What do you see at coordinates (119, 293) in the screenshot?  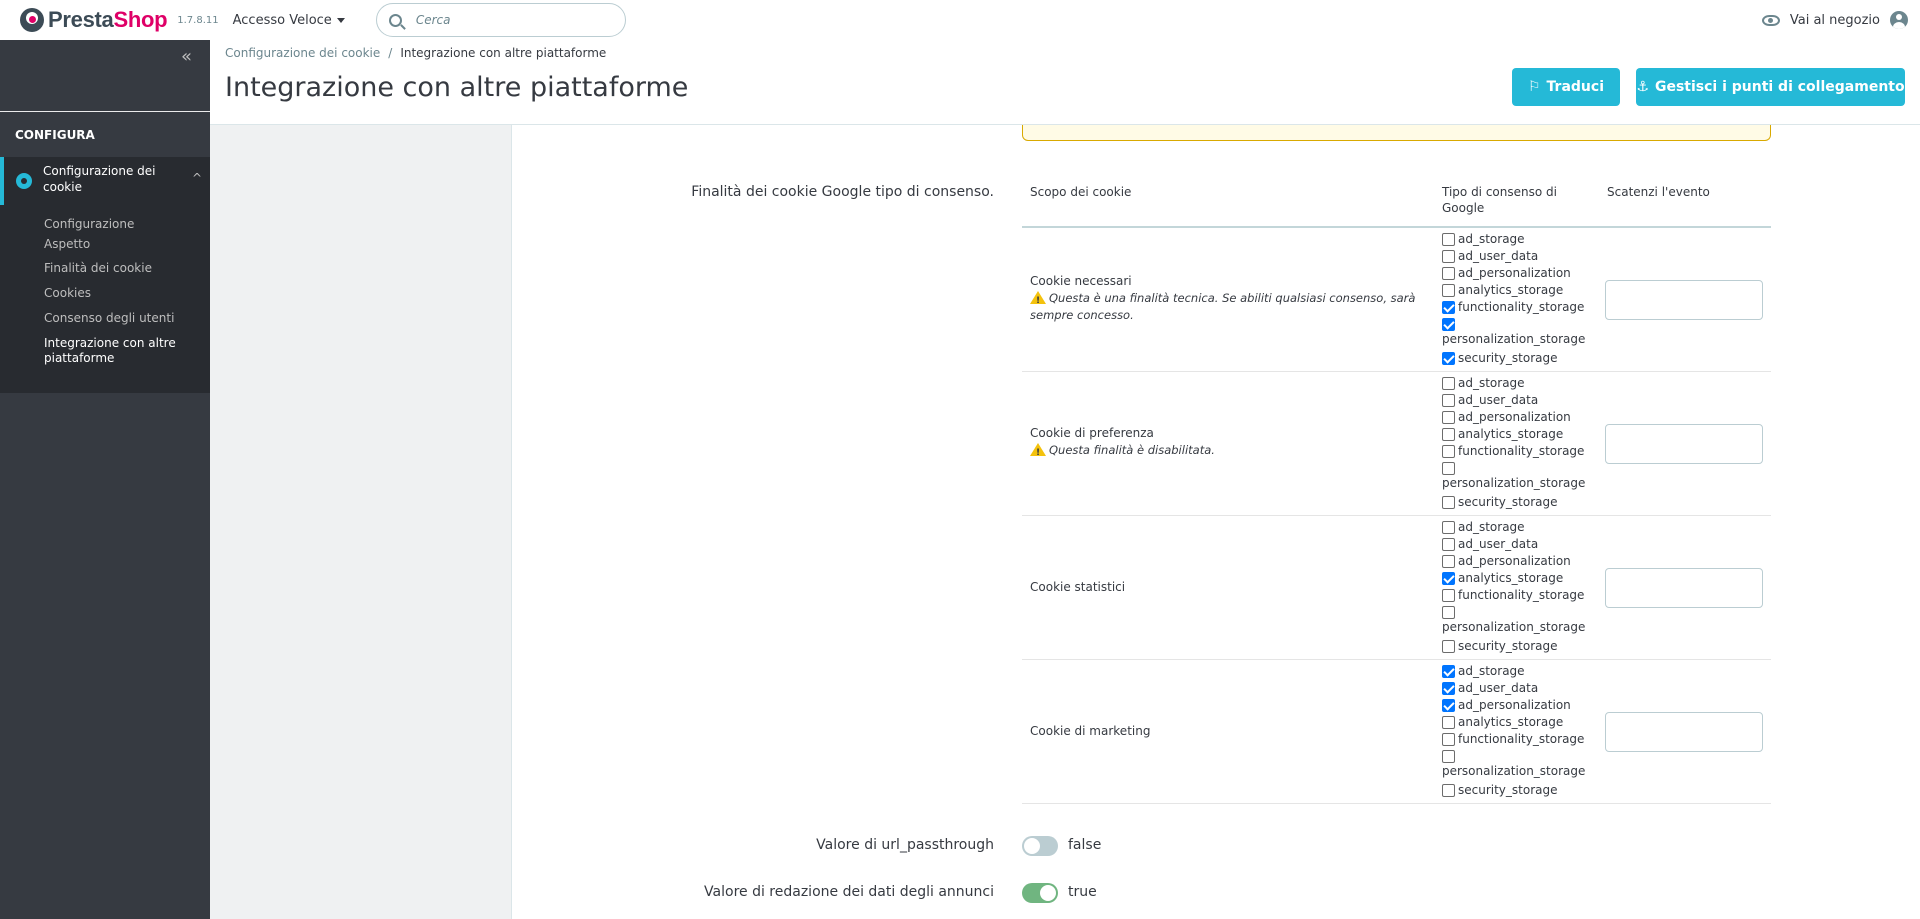 I see `sidebar-subitem-cookies: Cookies` at bounding box center [119, 293].